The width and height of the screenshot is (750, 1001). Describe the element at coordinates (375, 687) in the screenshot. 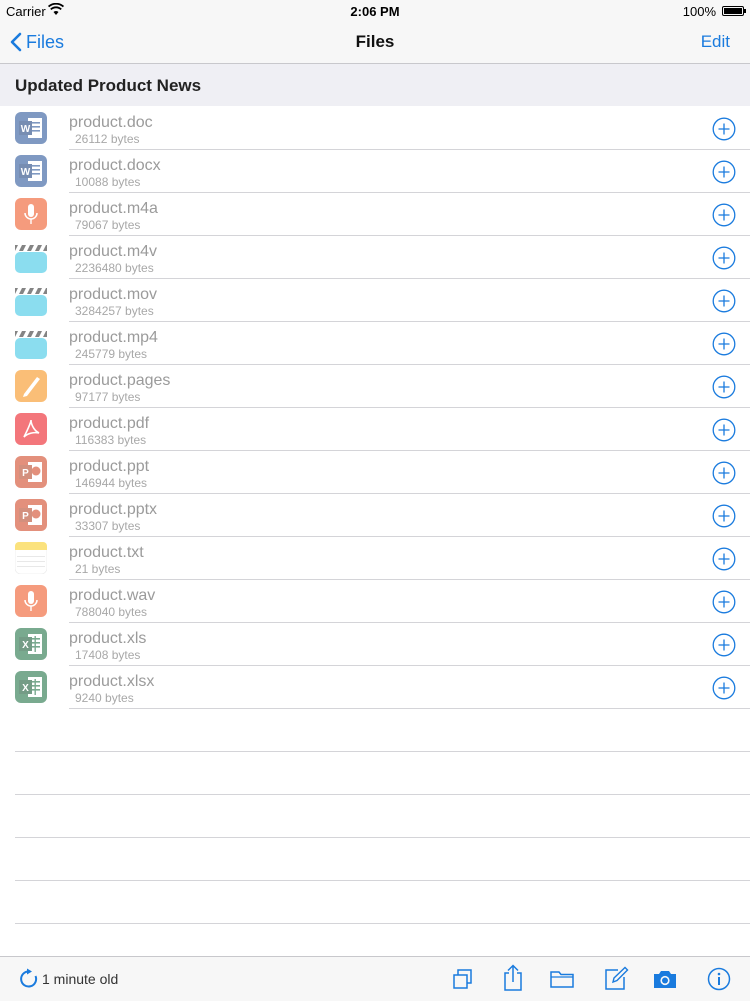

I see `file-row-14: X product.xlsx 9240 bytes` at that location.